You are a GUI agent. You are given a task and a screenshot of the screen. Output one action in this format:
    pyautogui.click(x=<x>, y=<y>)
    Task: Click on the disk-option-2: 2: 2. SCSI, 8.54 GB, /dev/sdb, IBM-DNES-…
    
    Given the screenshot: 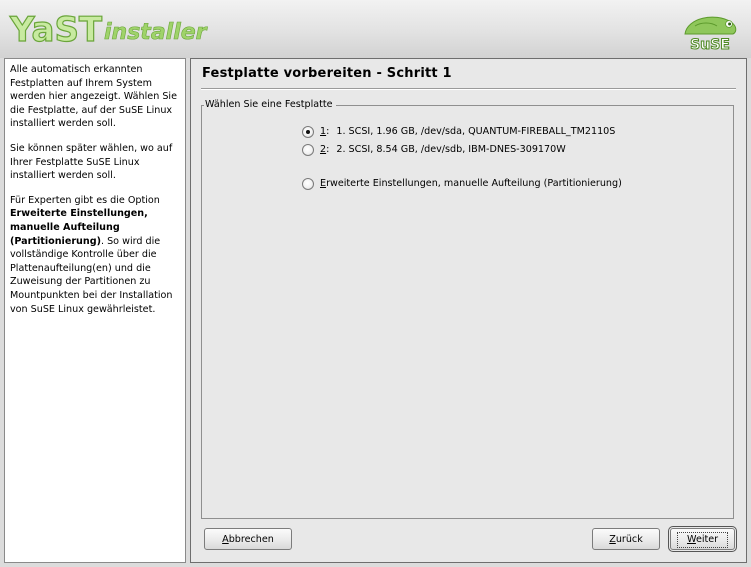 What is the action you would take?
    pyautogui.click(x=434, y=150)
    